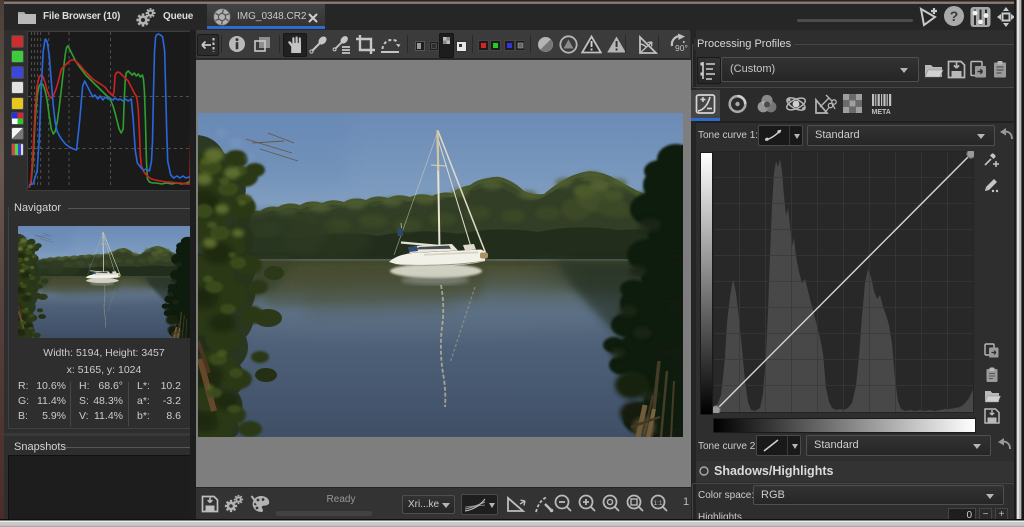 This screenshot has width=1024, height=527. Describe the element at coordinates (881, 112) in the screenshot. I see `svg-text: META` at that location.